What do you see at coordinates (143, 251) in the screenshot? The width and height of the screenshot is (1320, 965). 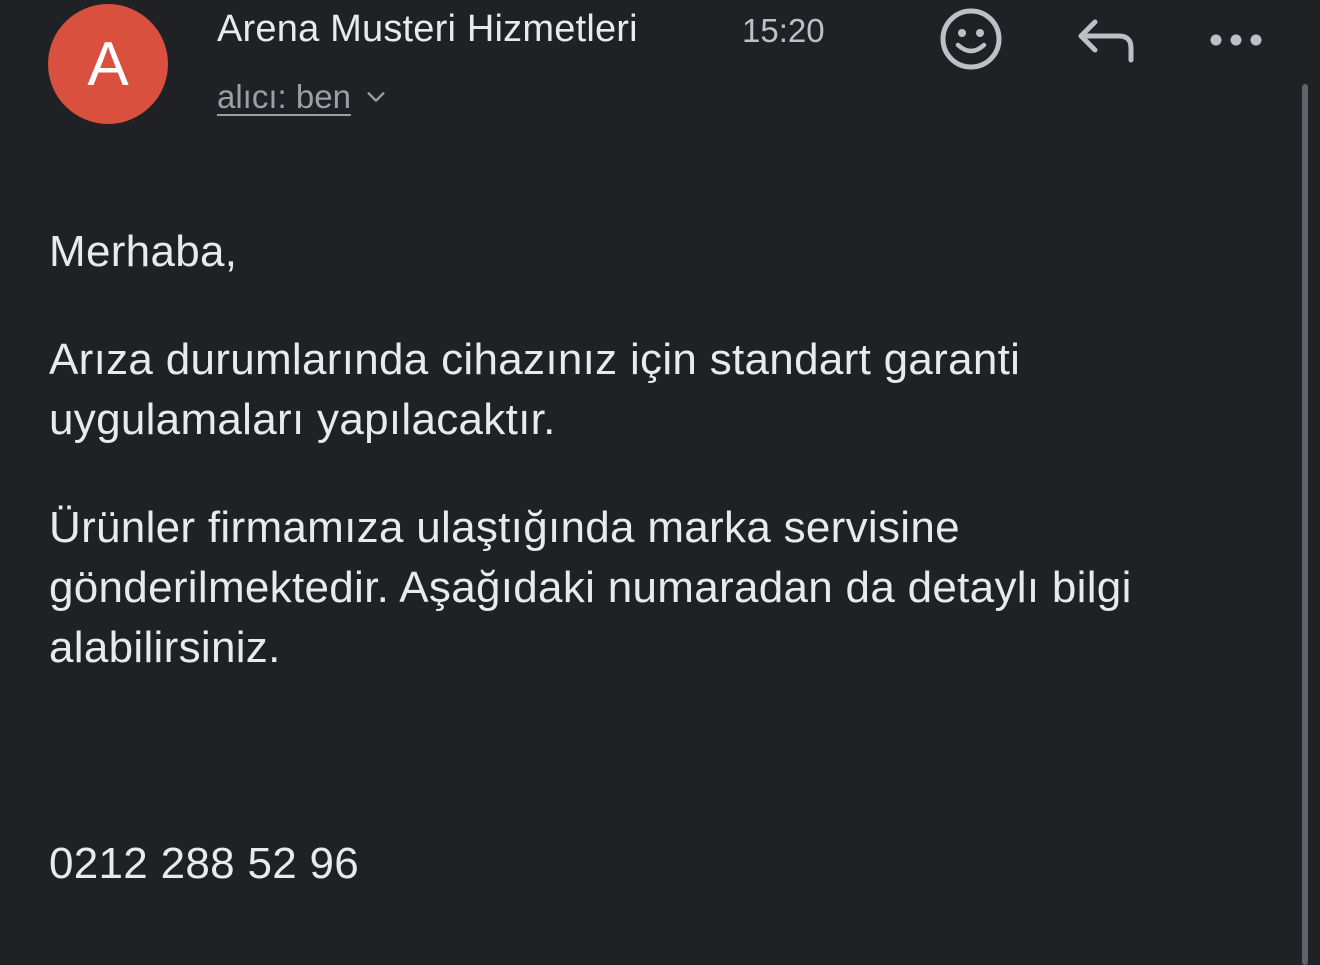 I see `message-greeting: Merhaba,` at bounding box center [143, 251].